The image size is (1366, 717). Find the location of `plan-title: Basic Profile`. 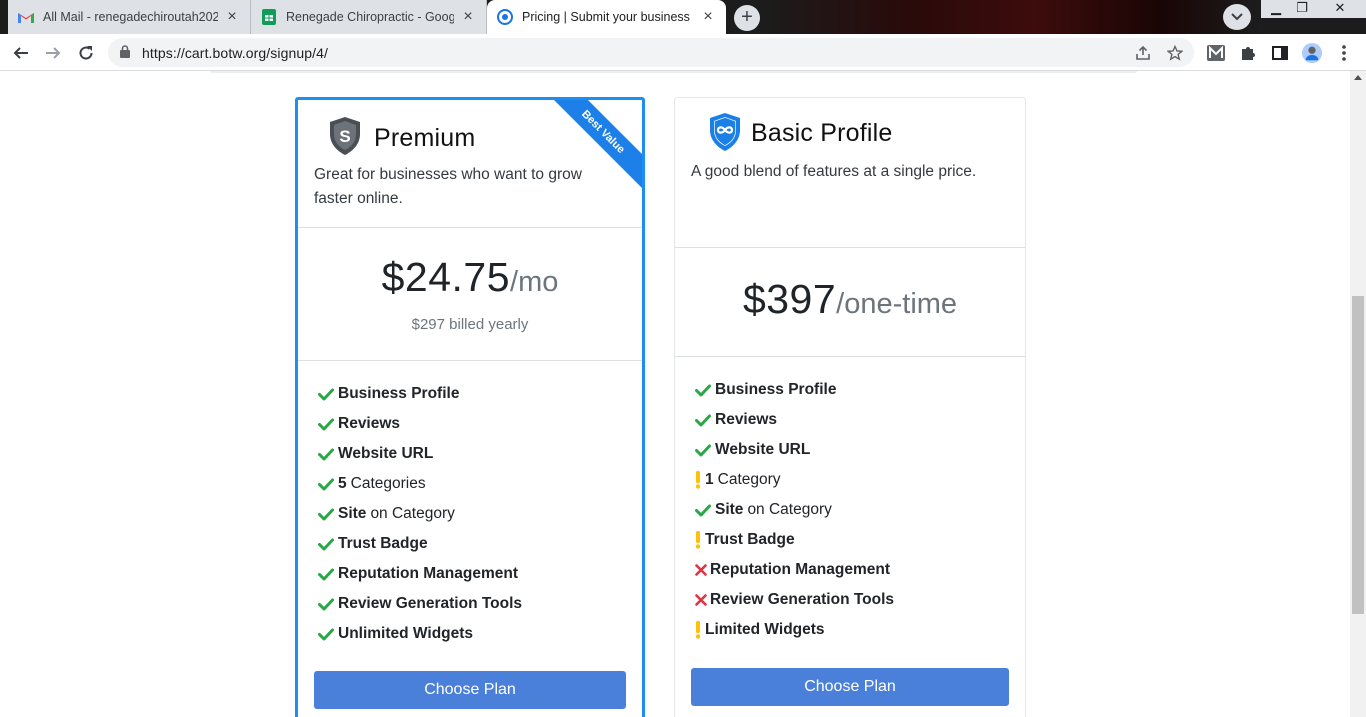

plan-title: Basic Profile is located at coordinates (822, 133).